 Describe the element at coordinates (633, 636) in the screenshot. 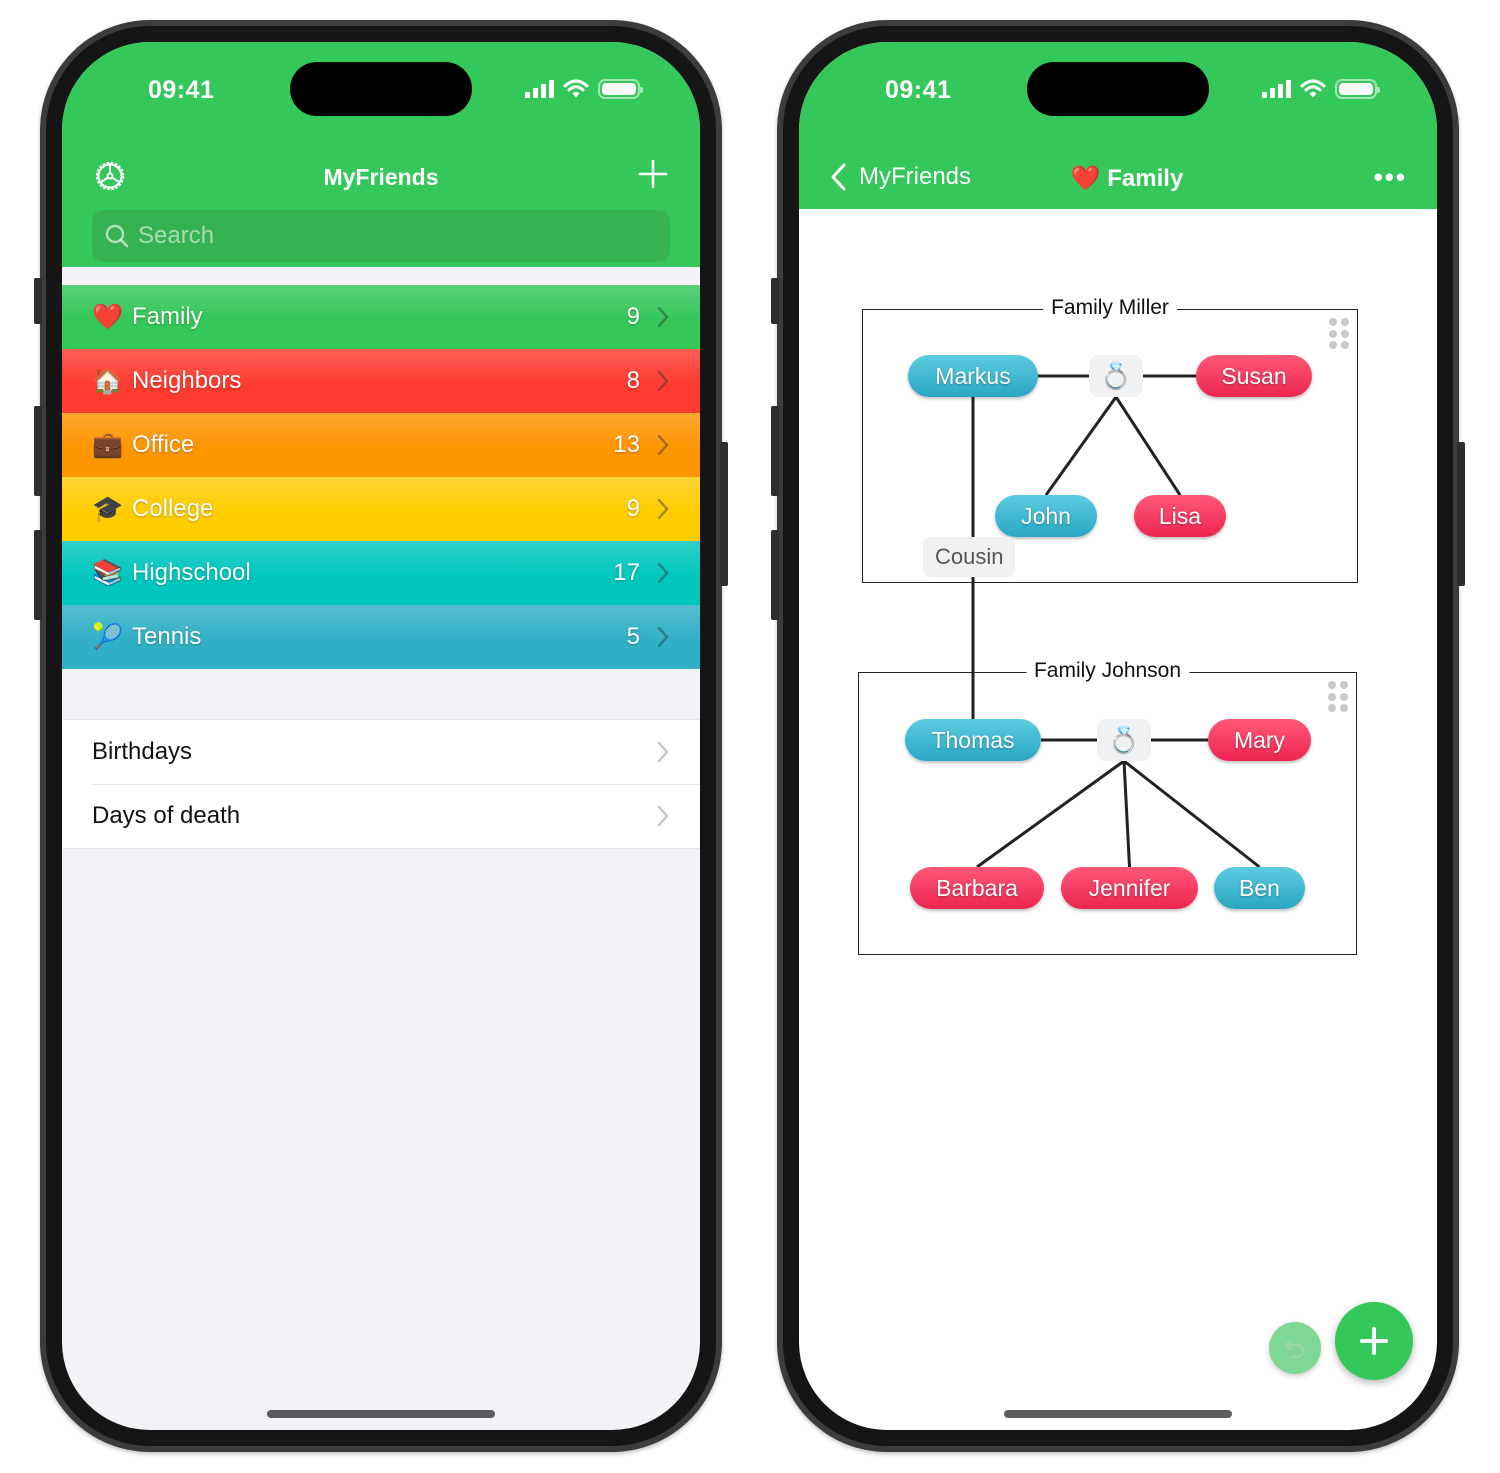

I see `group-count: 5` at that location.